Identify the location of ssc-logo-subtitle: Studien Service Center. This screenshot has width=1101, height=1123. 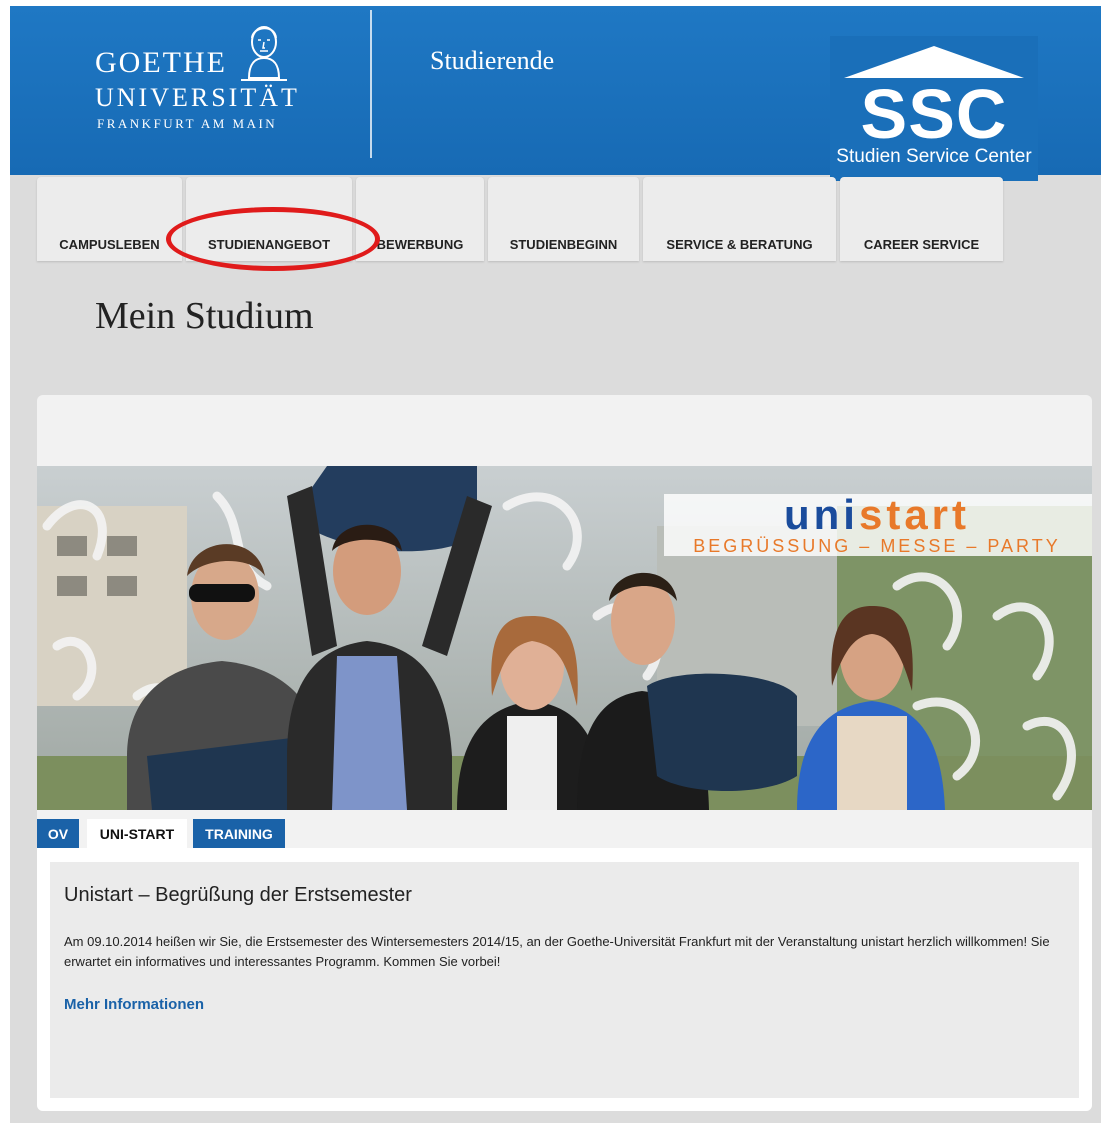
(934, 156).